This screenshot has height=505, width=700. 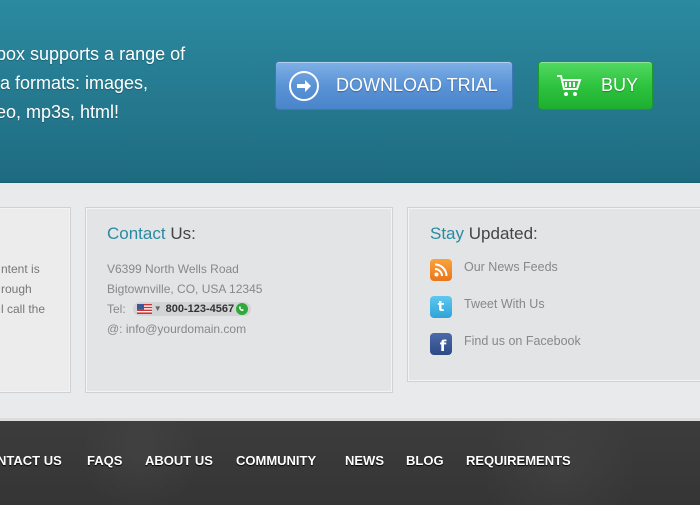 What do you see at coordinates (441, 270) in the screenshot?
I see `rss-icon` at bounding box center [441, 270].